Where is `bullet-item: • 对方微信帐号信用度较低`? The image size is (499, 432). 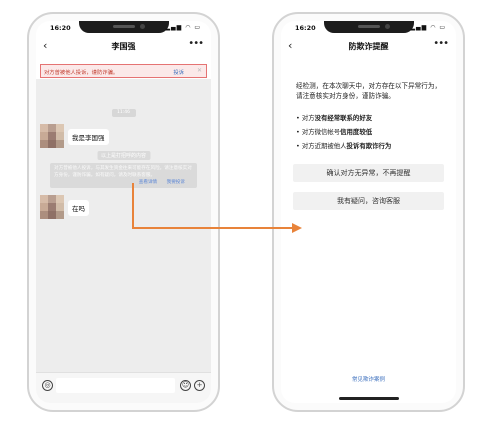
bullet-item: • 对方微信帐号信用度较低 is located at coordinates (334, 132).